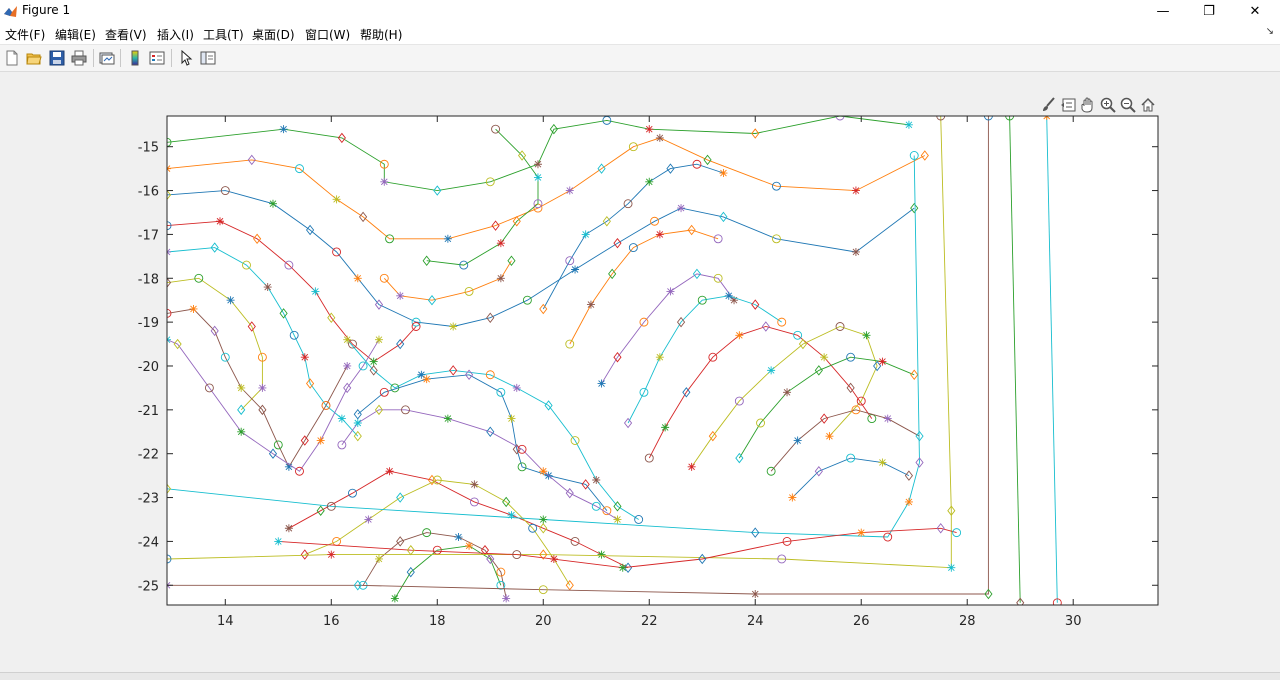 The height and width of the screenshot is (680, 1280). What do you see at coordinates (967, 621) in the screenshot?
I see `x-tick-label: 28` at bounding box center [967, 621].